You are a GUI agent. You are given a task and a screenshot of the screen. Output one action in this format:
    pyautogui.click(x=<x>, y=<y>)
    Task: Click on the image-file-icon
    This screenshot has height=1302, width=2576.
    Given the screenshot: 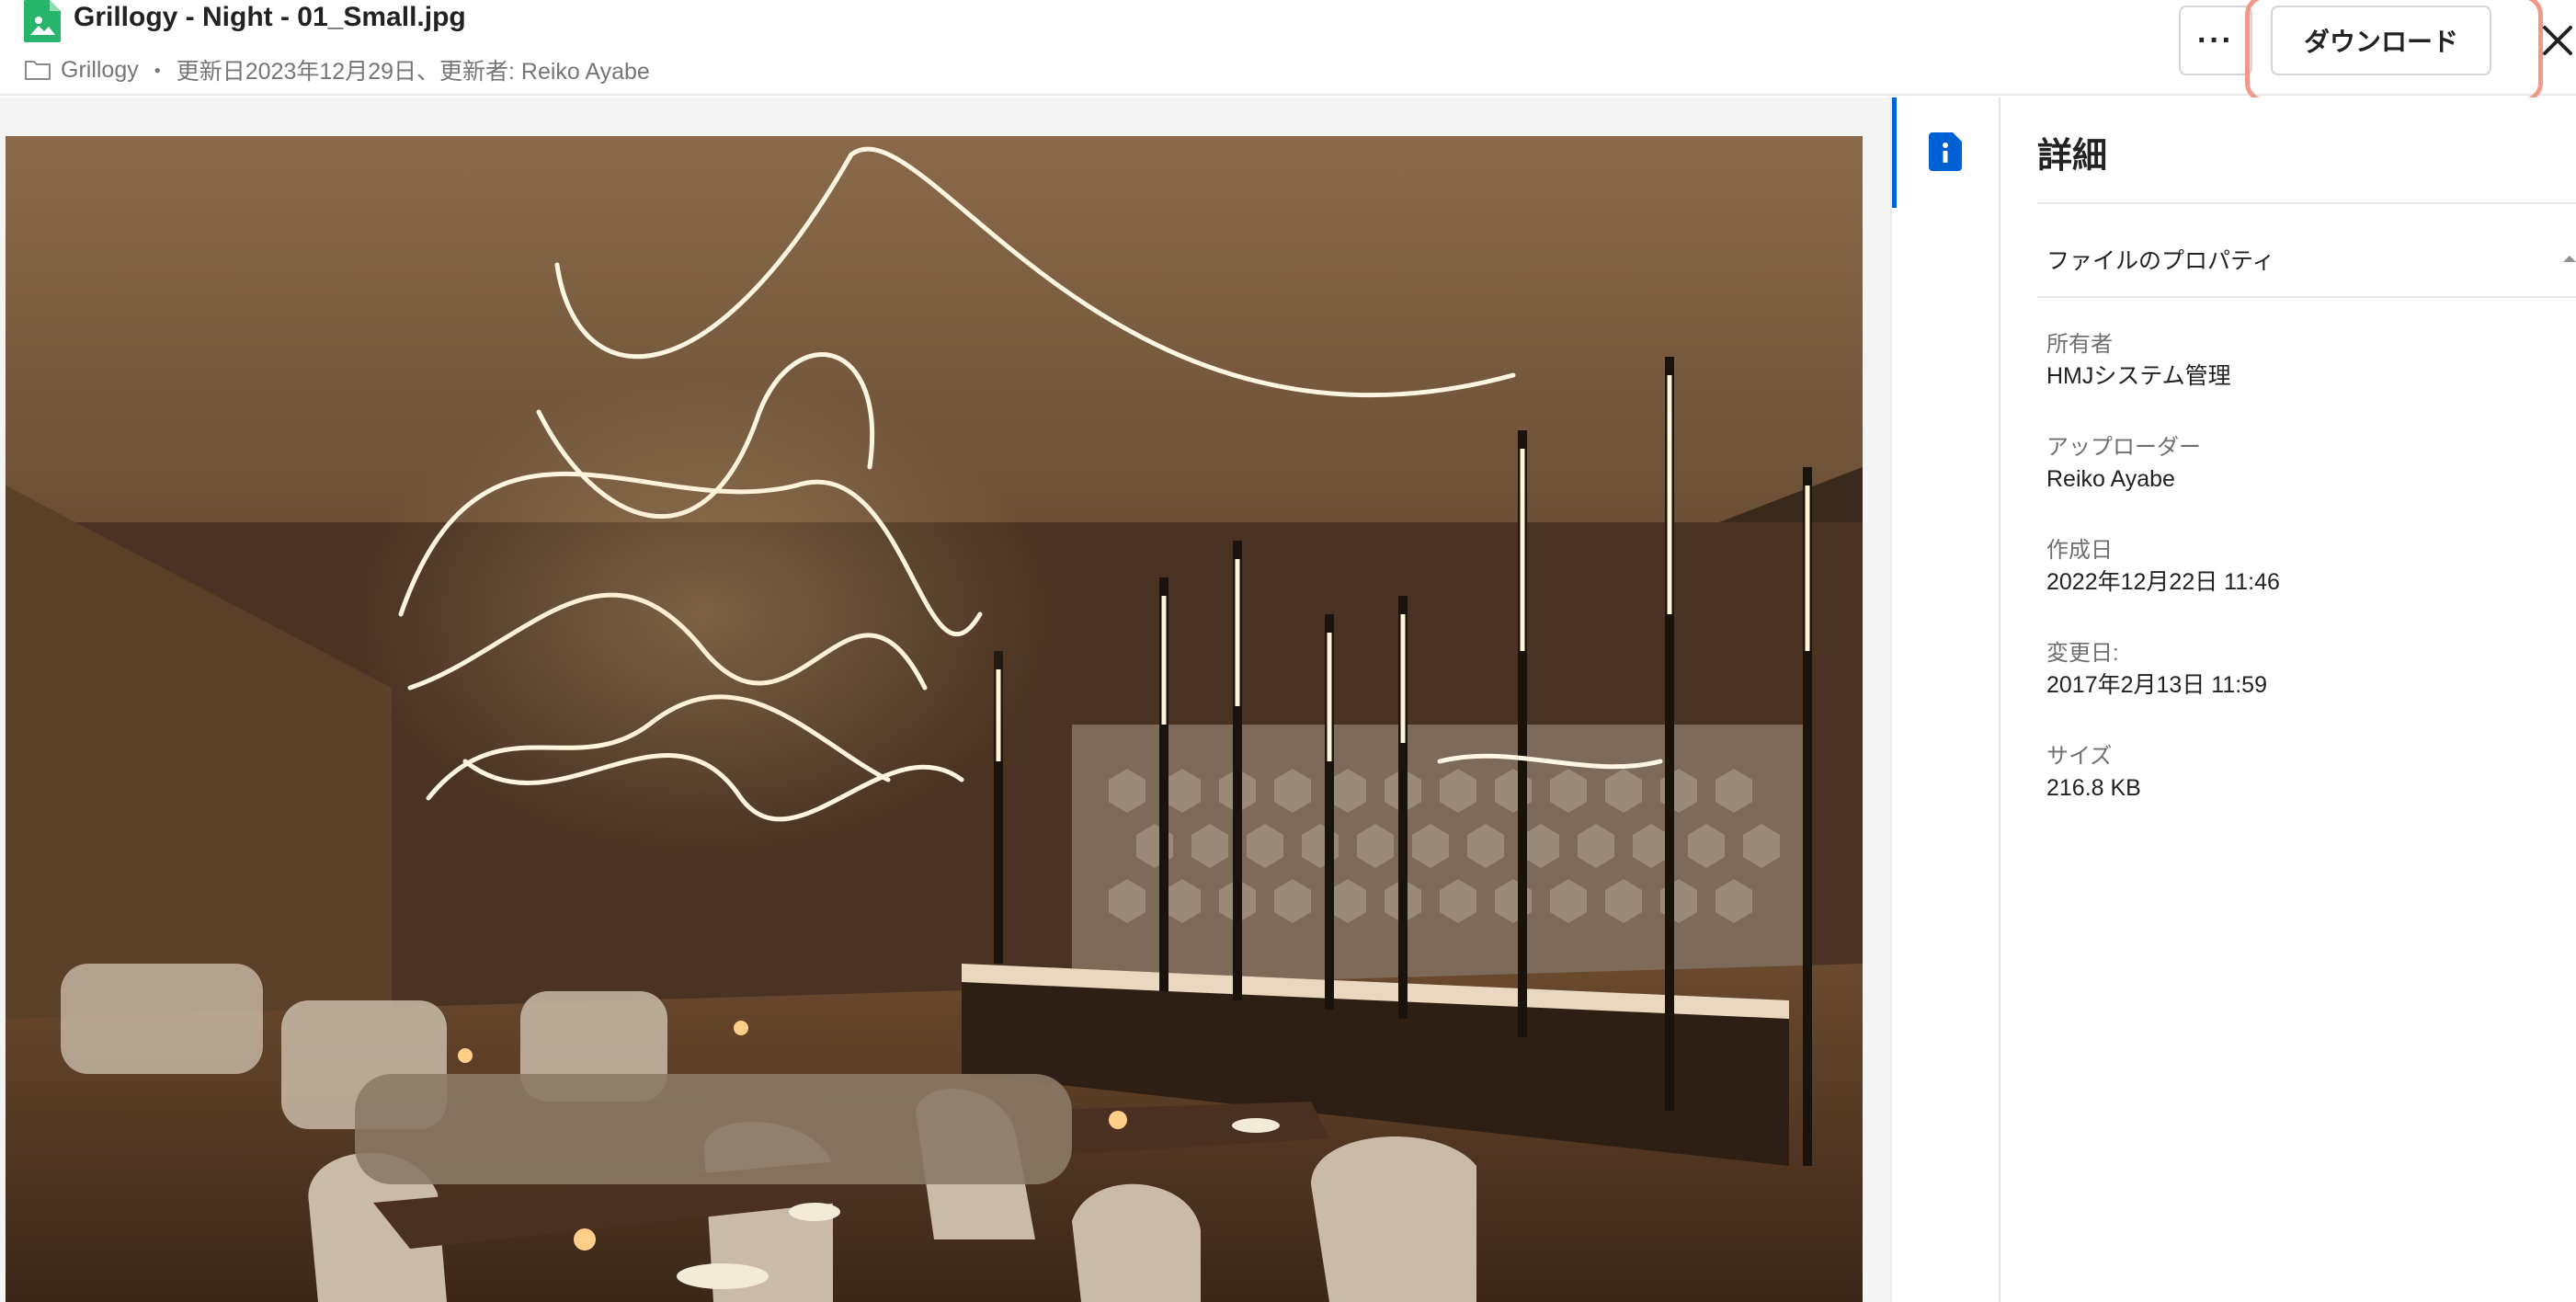 What is the action you would take?
    pyautogui.click(x=42, y=21)
    